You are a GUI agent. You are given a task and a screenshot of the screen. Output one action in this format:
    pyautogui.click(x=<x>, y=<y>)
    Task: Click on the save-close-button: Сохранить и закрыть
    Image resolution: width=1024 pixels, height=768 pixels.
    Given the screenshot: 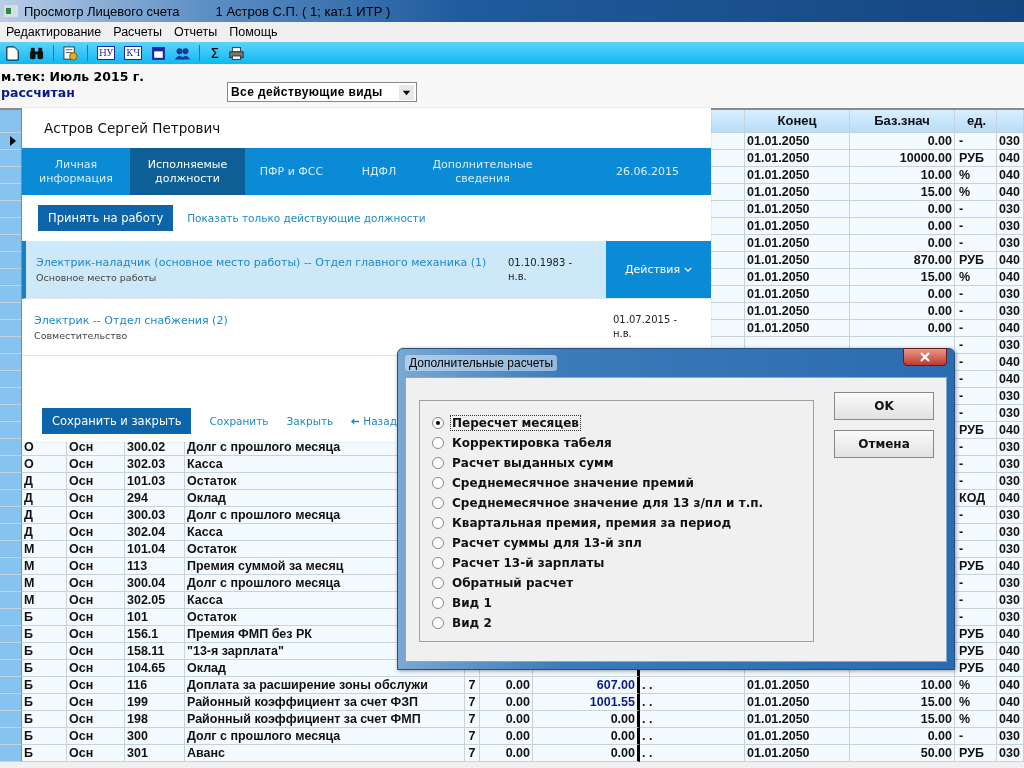 What is the action you would take?
    pyautogui.click(x=117, y=421)
    